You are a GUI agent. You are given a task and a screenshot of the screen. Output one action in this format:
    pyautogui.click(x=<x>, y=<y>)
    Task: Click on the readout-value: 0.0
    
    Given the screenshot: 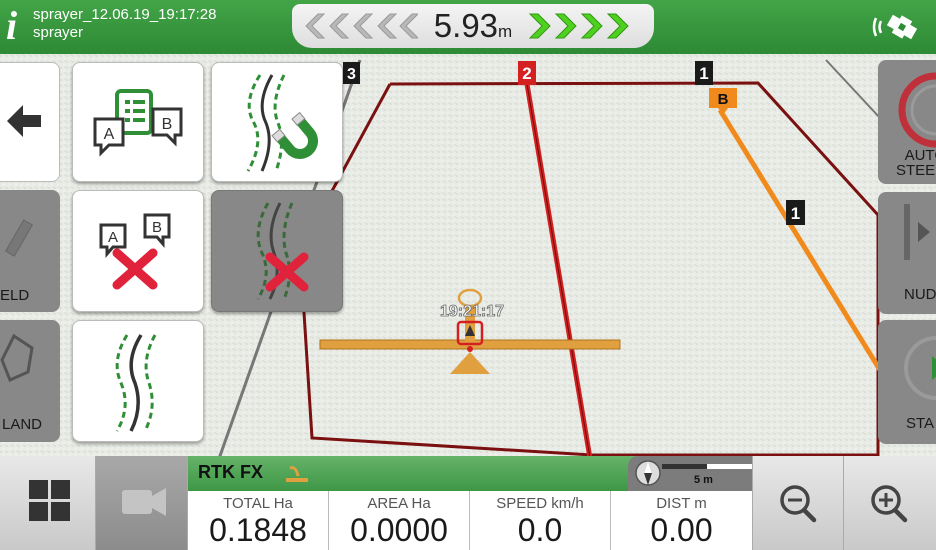 What is the action you would take?
    pyautogui.click(x=540, y=530)
    